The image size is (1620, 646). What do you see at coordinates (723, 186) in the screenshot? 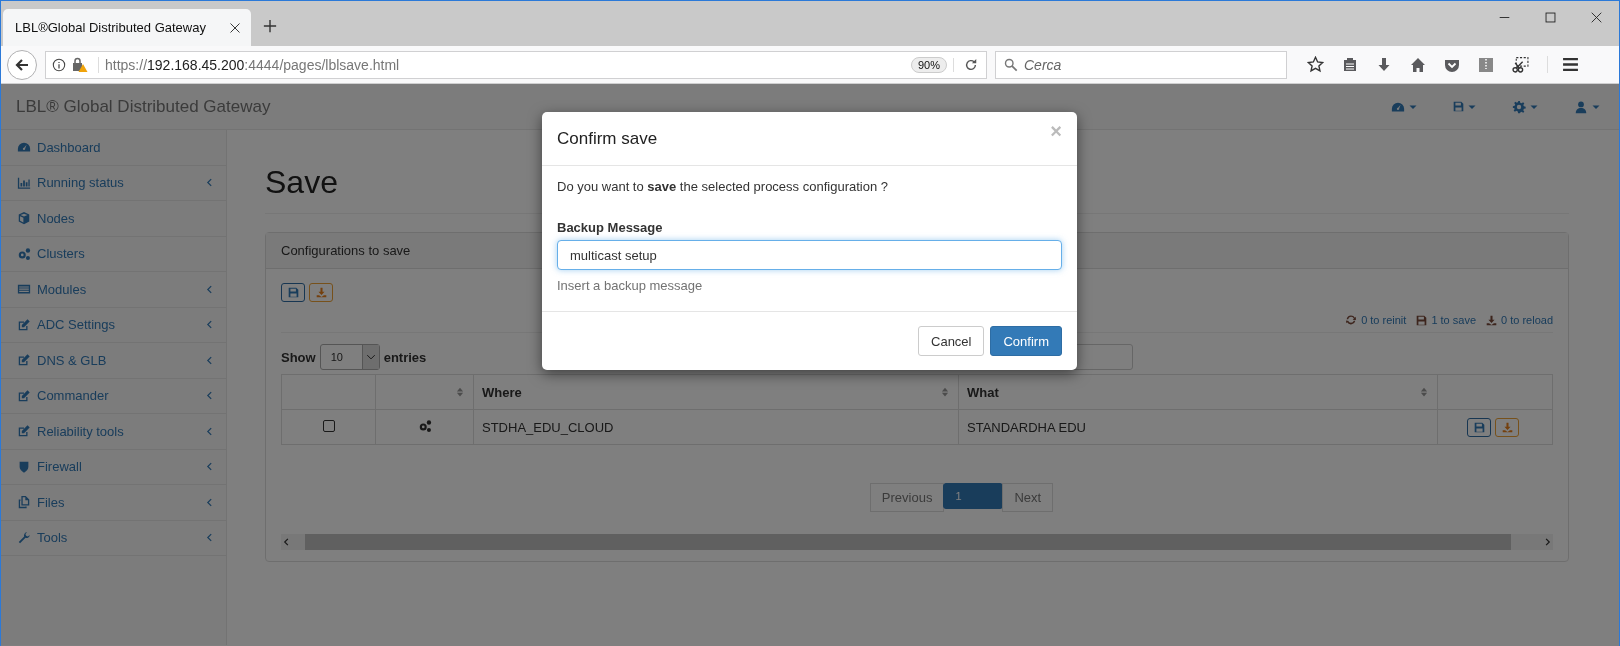
I see `dialog-message: Do you want to save the selected process configuration ?` at bounding box center [723, 186].